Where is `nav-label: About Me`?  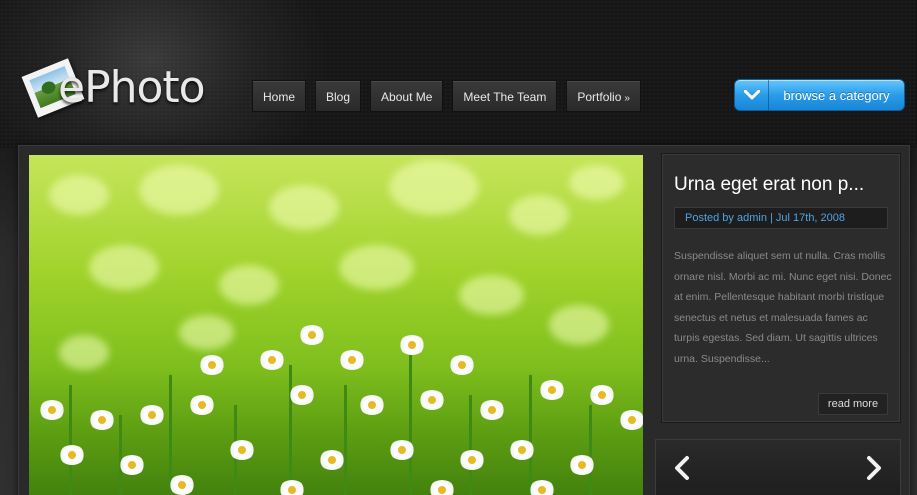
nav-label: About Me is located at coordinates (407, 97).